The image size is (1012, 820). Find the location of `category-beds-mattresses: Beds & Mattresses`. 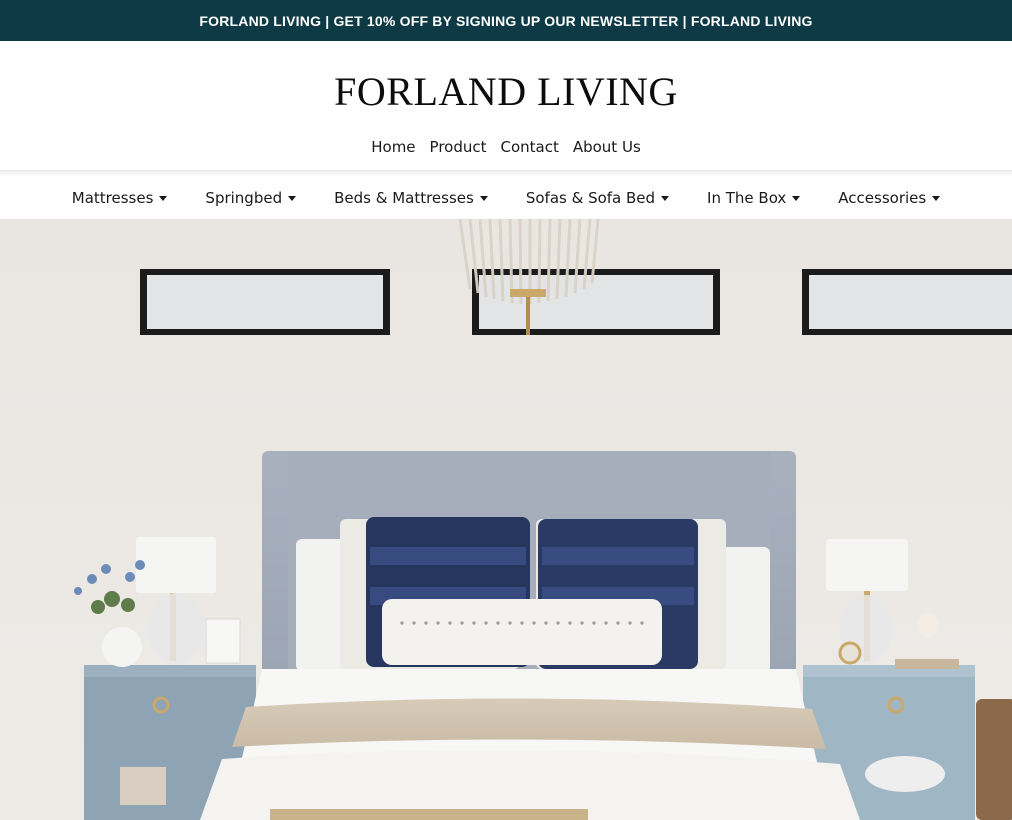

category-beds-mattresses: Beds & Mattresses is located at coordinates (411, 198).